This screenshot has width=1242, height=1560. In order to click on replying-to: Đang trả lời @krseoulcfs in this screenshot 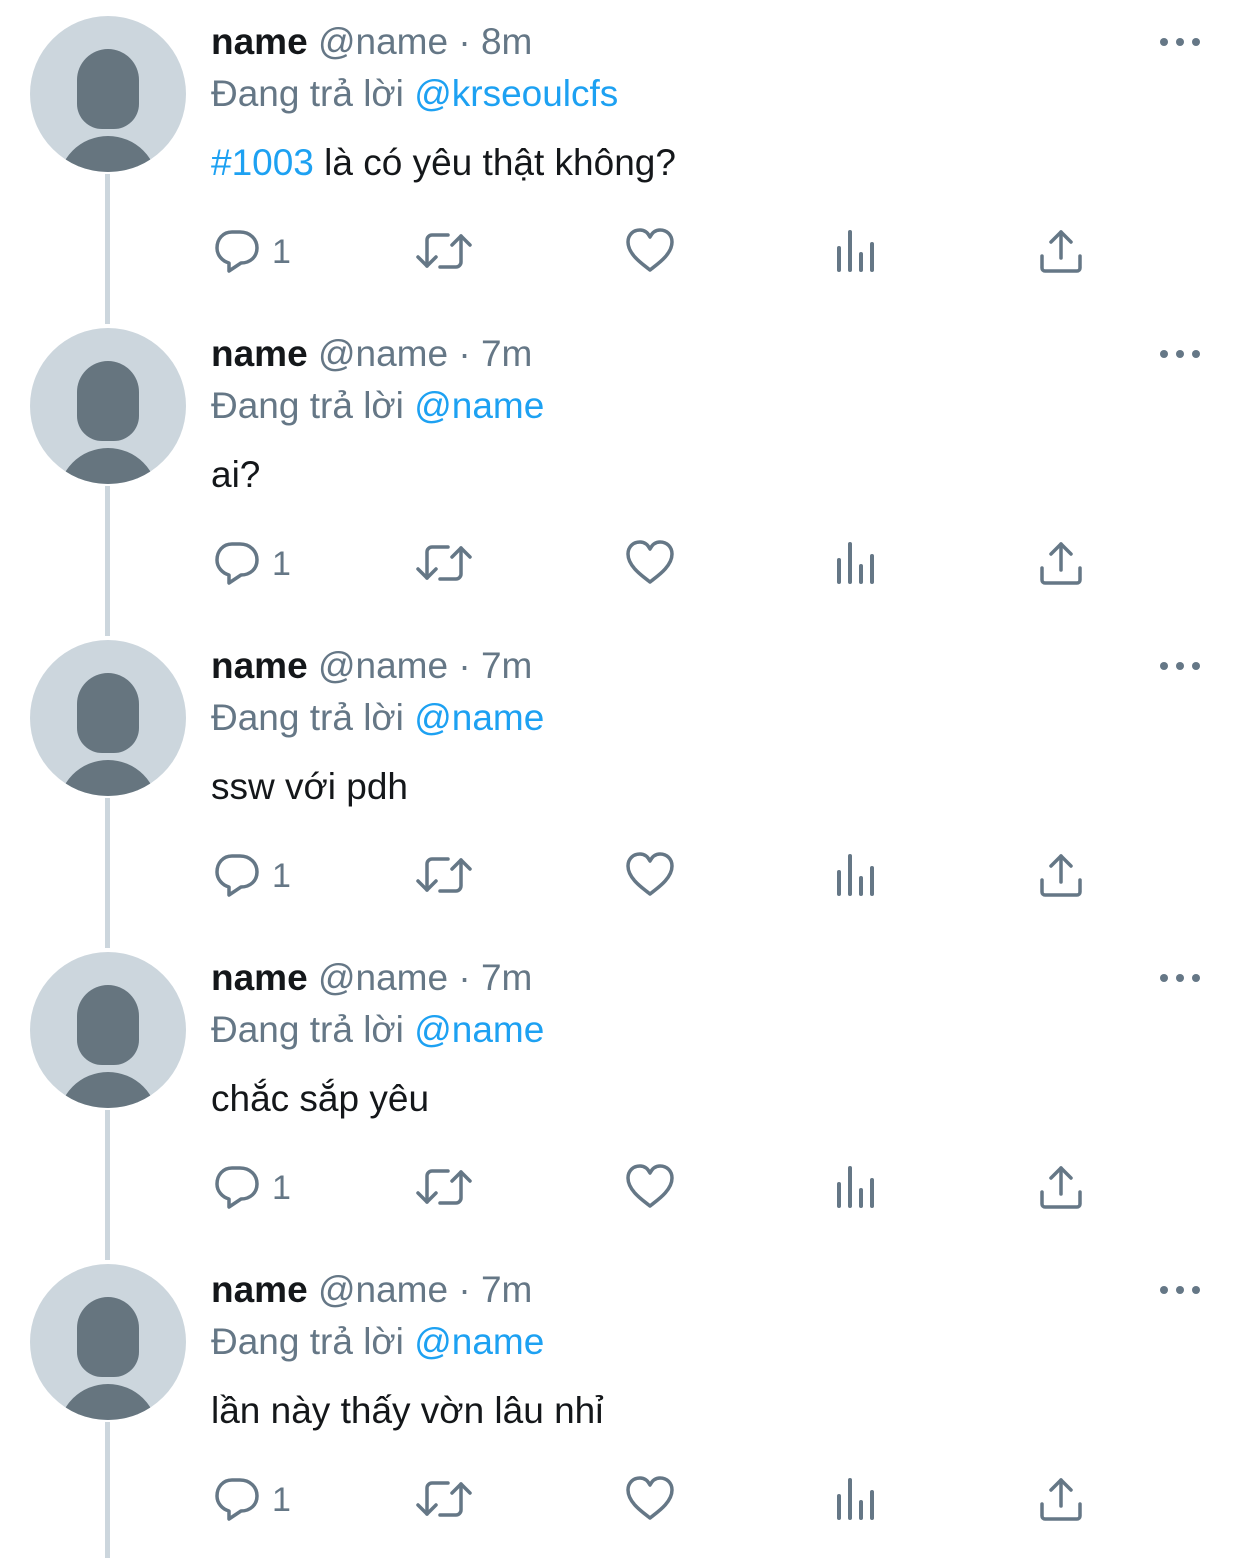, I will do `click(414, 94)`.